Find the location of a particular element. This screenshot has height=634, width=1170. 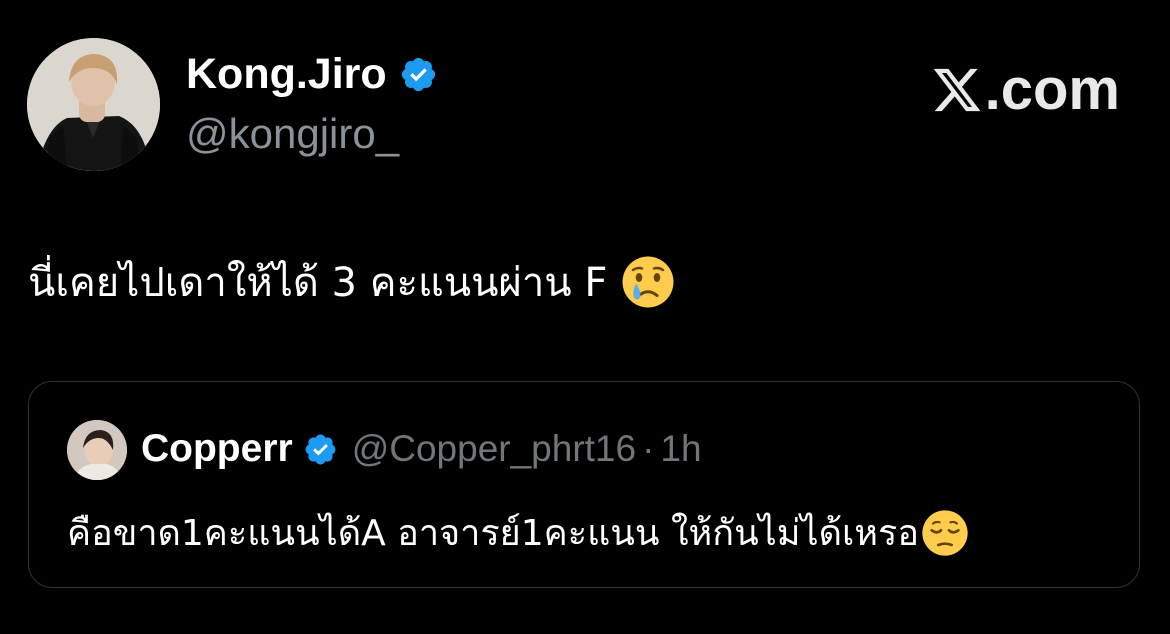

quoted-author-handle: @Copper_phrt16 is located at coordinates (494, 449).